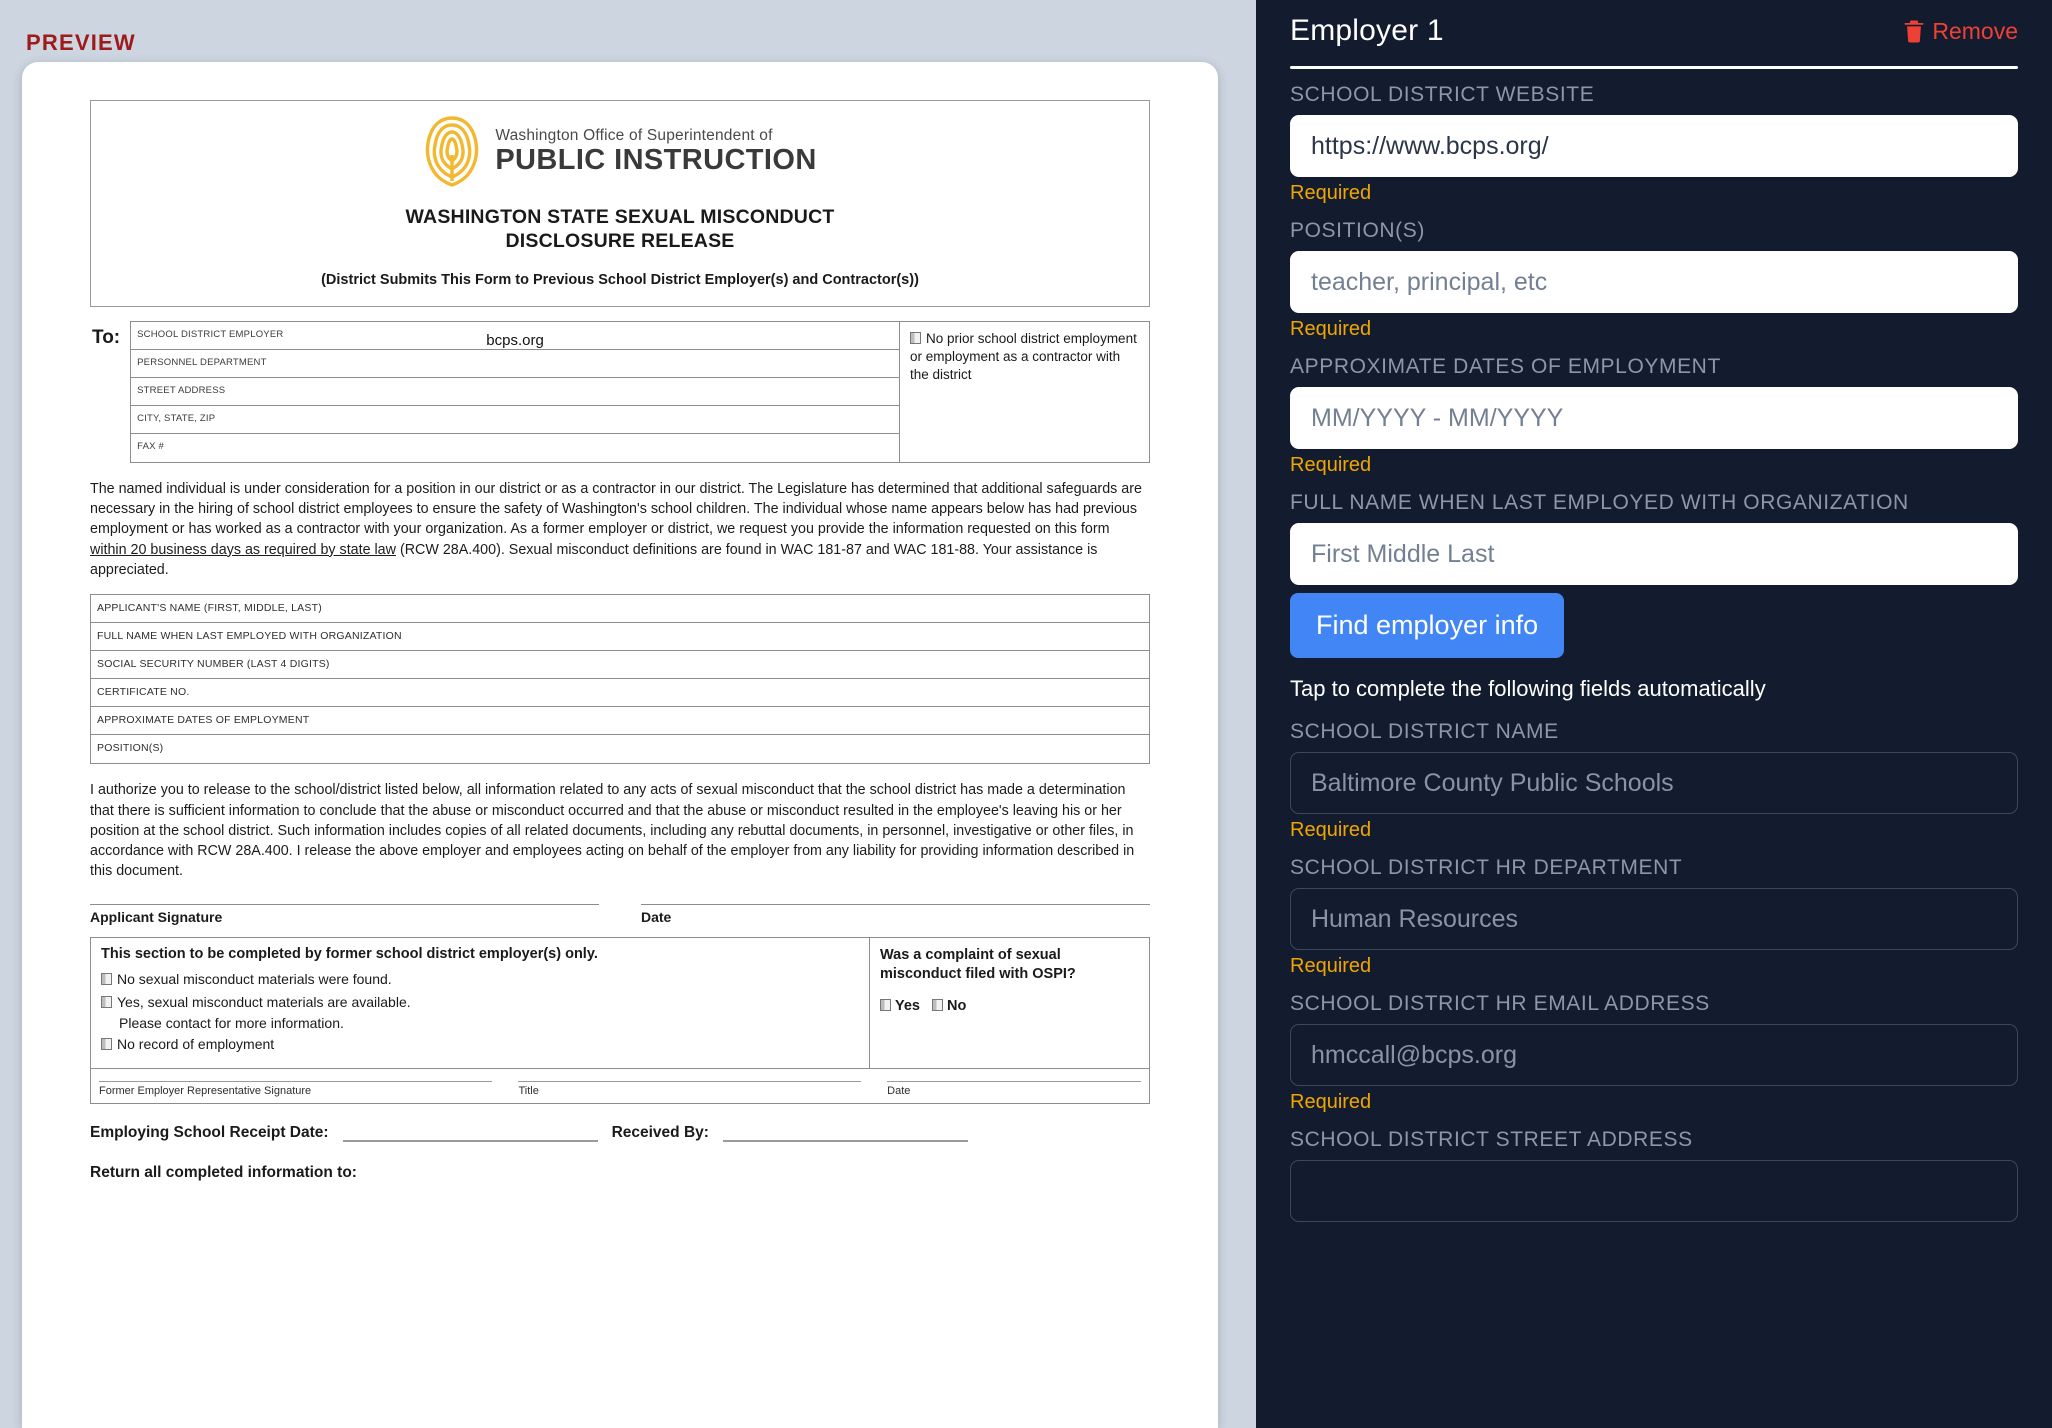  I want to click on input-hr-department, so click(1654, 919).